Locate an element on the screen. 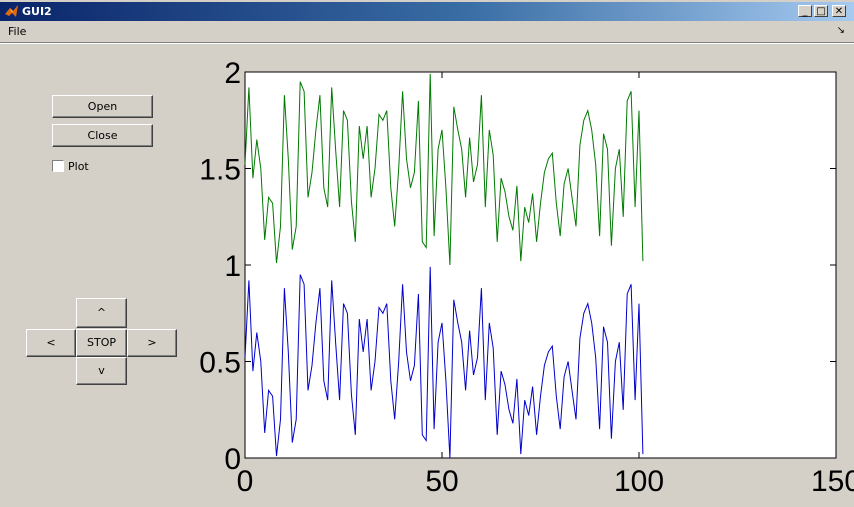 The width and height of the screenshot is (854, 507). y-tick-label: 0 is located at coordinates (232, 459).